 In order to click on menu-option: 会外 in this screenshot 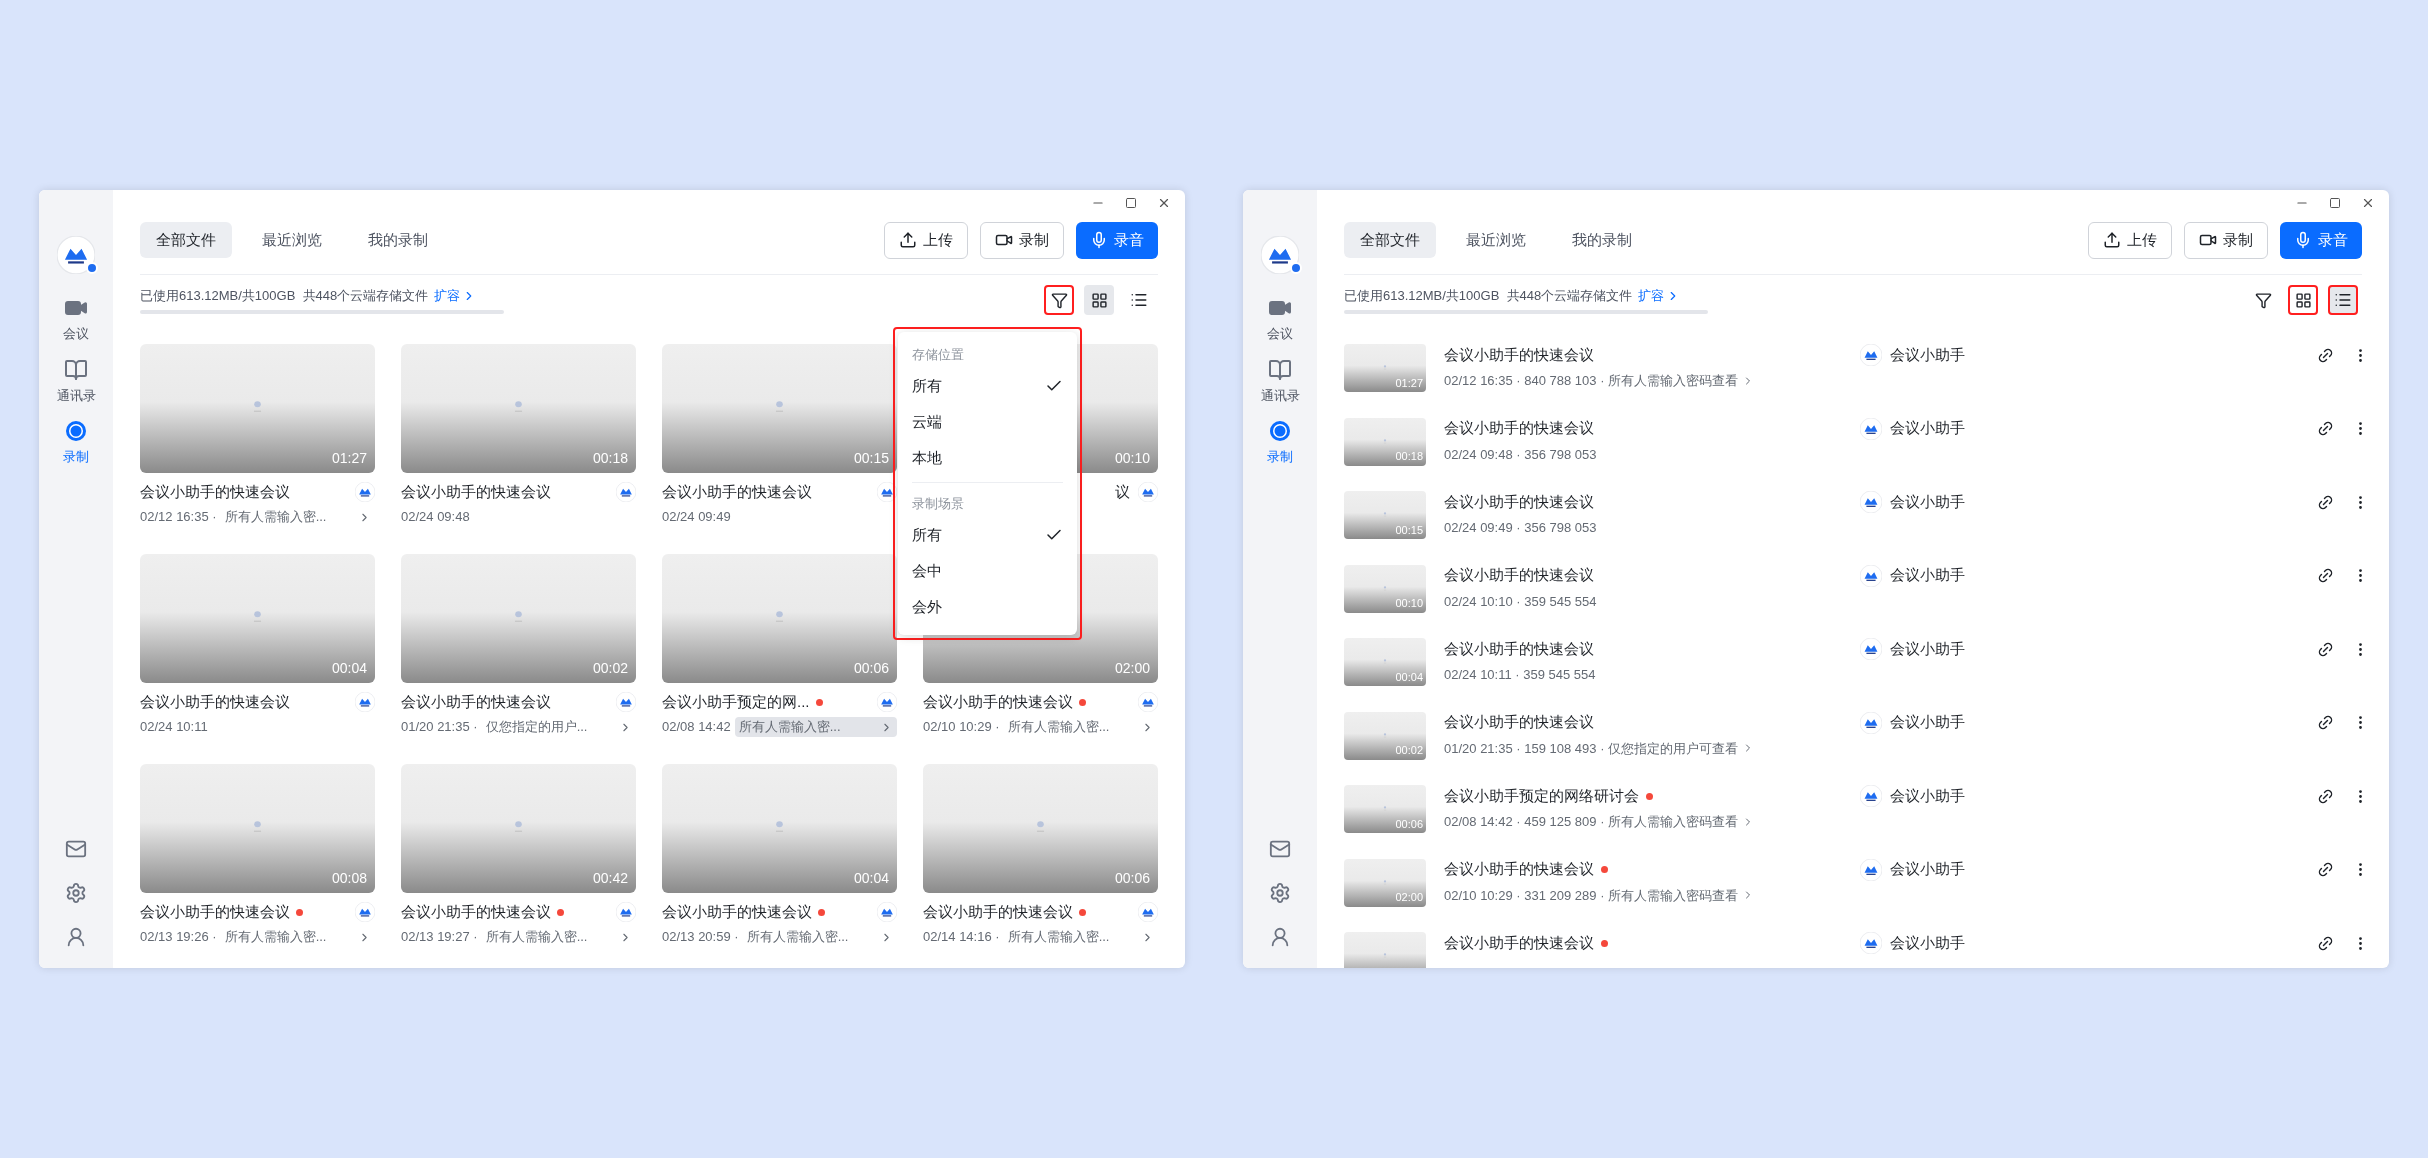, I will do `click(987, 607)`.